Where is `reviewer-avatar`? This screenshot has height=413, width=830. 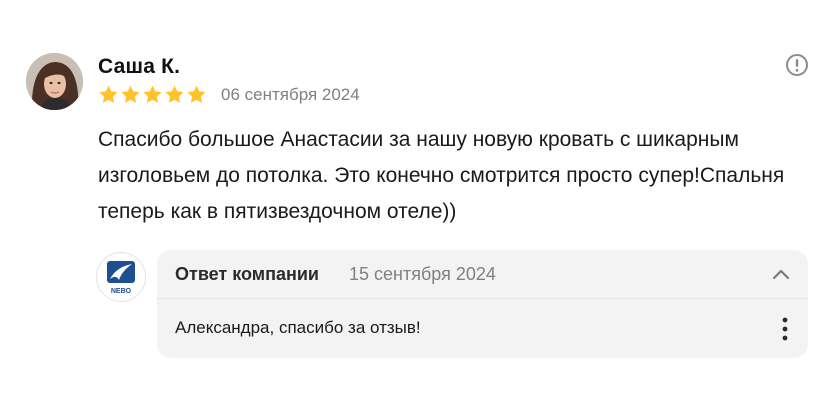 reviewer-avatar is located at coordinates (54, 81).